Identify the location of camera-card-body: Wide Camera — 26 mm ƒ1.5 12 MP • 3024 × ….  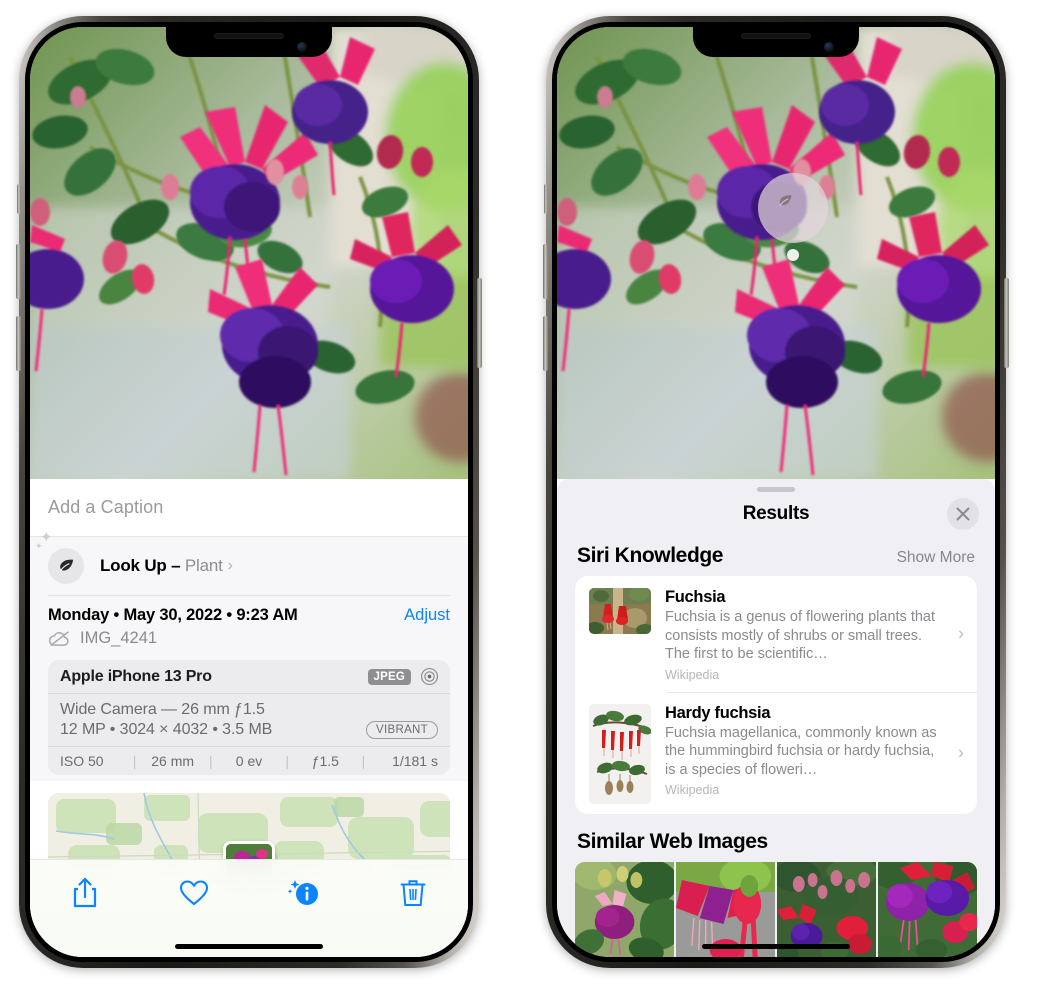
(249, 720).